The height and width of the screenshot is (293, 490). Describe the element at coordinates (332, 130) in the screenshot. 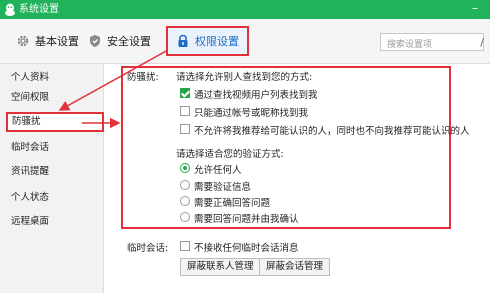

I see `no-recommend-label: 不允许将我推荐给可能认识的人，同时也不向我推荐可能认识的人` at that location.